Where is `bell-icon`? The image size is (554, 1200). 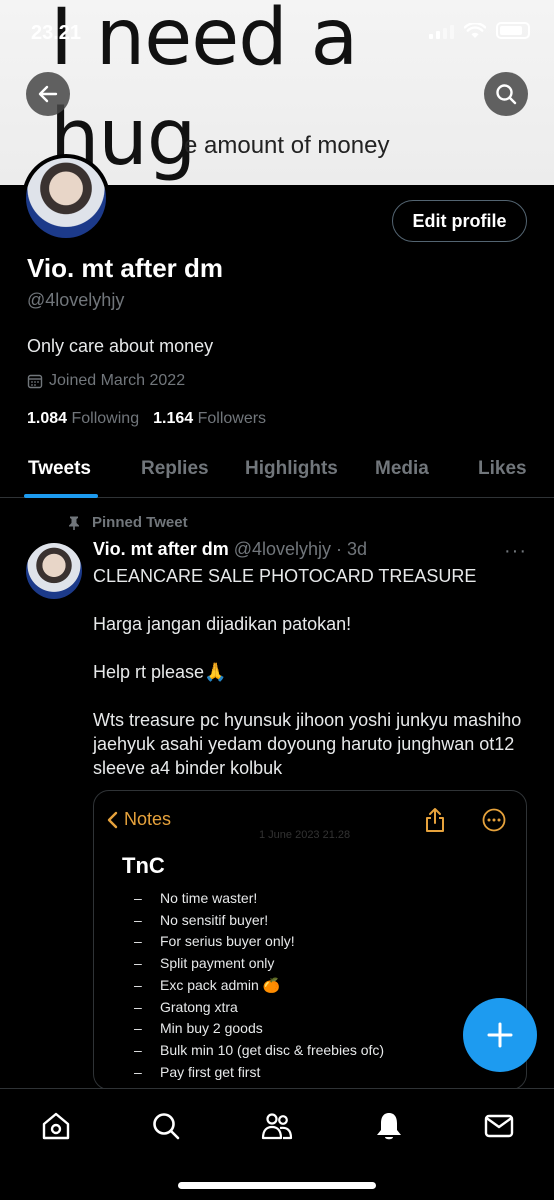 bell-icon is located at coordinates (389, 1126).